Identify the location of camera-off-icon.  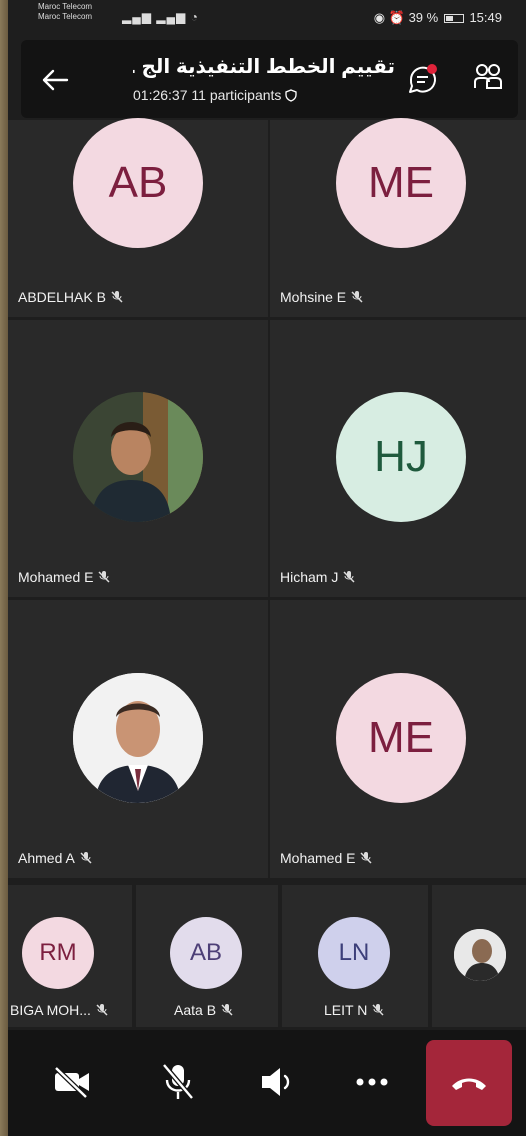
(71, 1082).